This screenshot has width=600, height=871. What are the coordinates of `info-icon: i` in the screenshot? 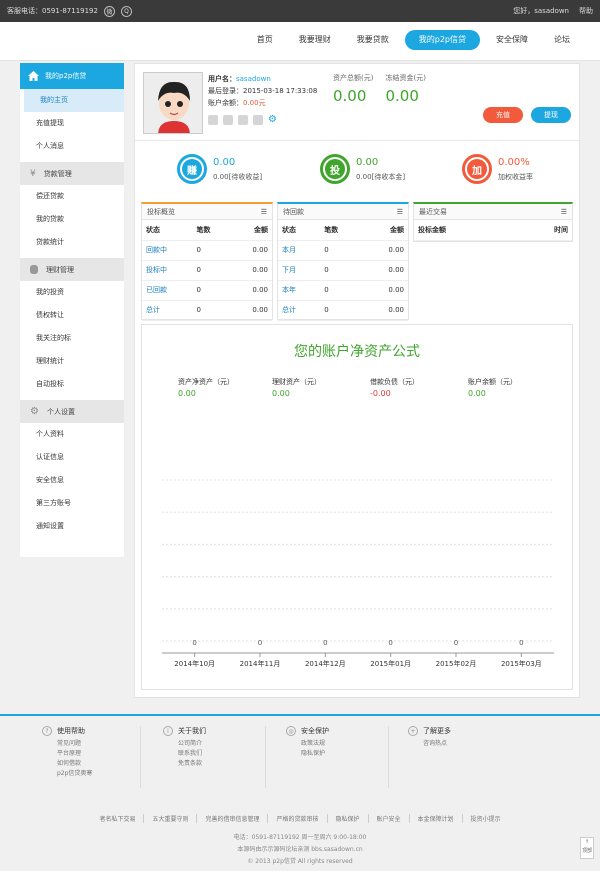 It's located at (168, 731).